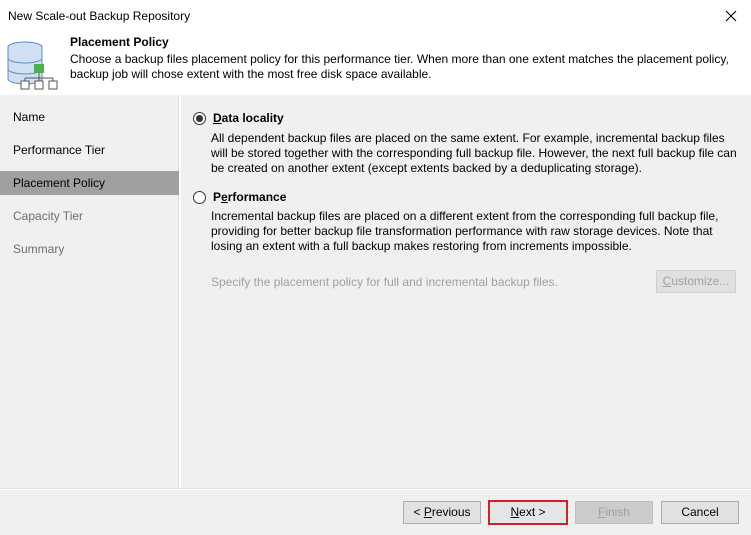 The height and width of the screenshot is (535, 751). Describe the element at coordinates (700, 512) in the screenshot. I see `cancel-button: Cancel` at that location.